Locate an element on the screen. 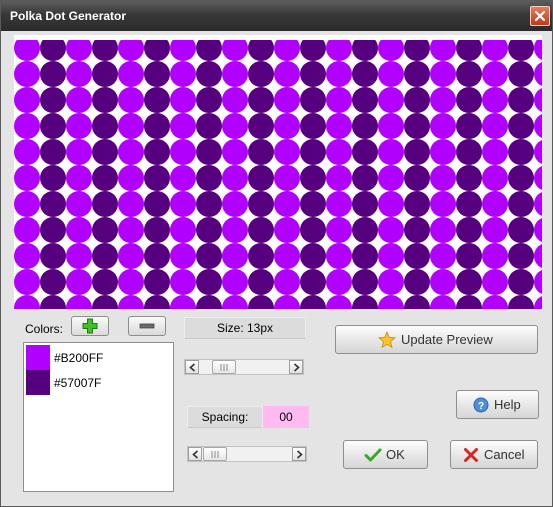  arrow-right-icon is located at coordinates (299, 454).